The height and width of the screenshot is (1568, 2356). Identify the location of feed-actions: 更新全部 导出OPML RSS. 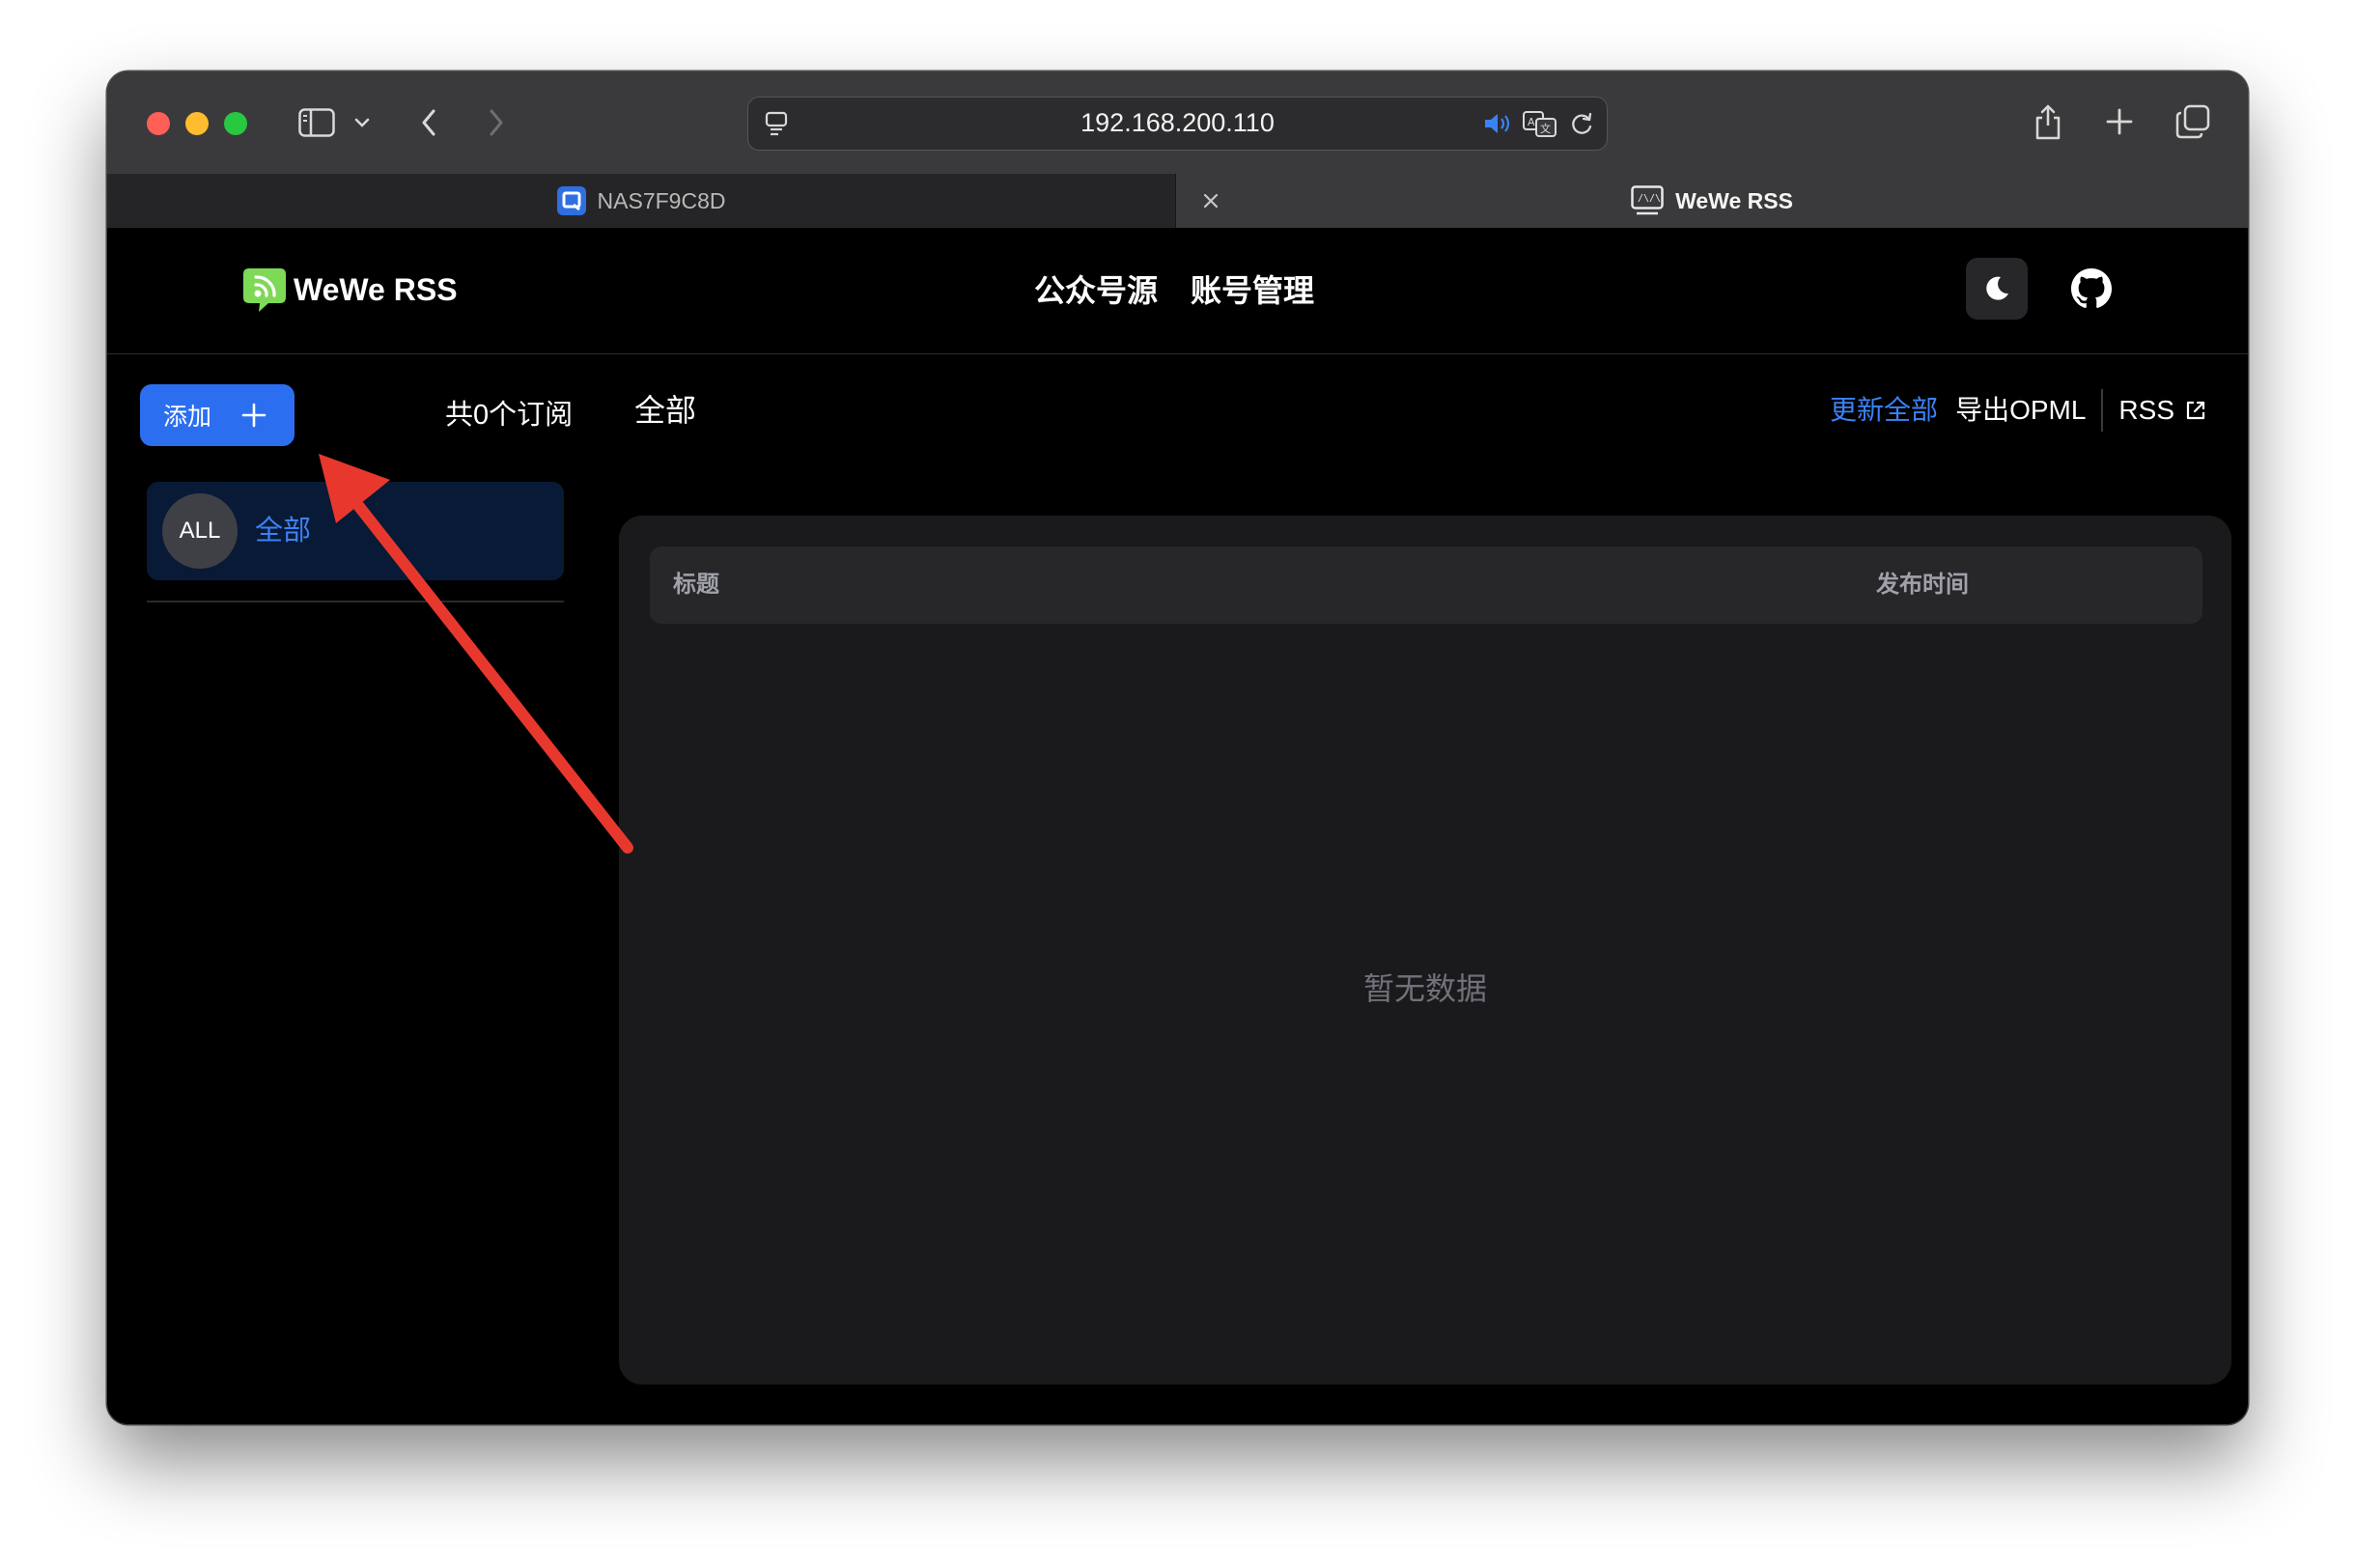
(2019, 411).